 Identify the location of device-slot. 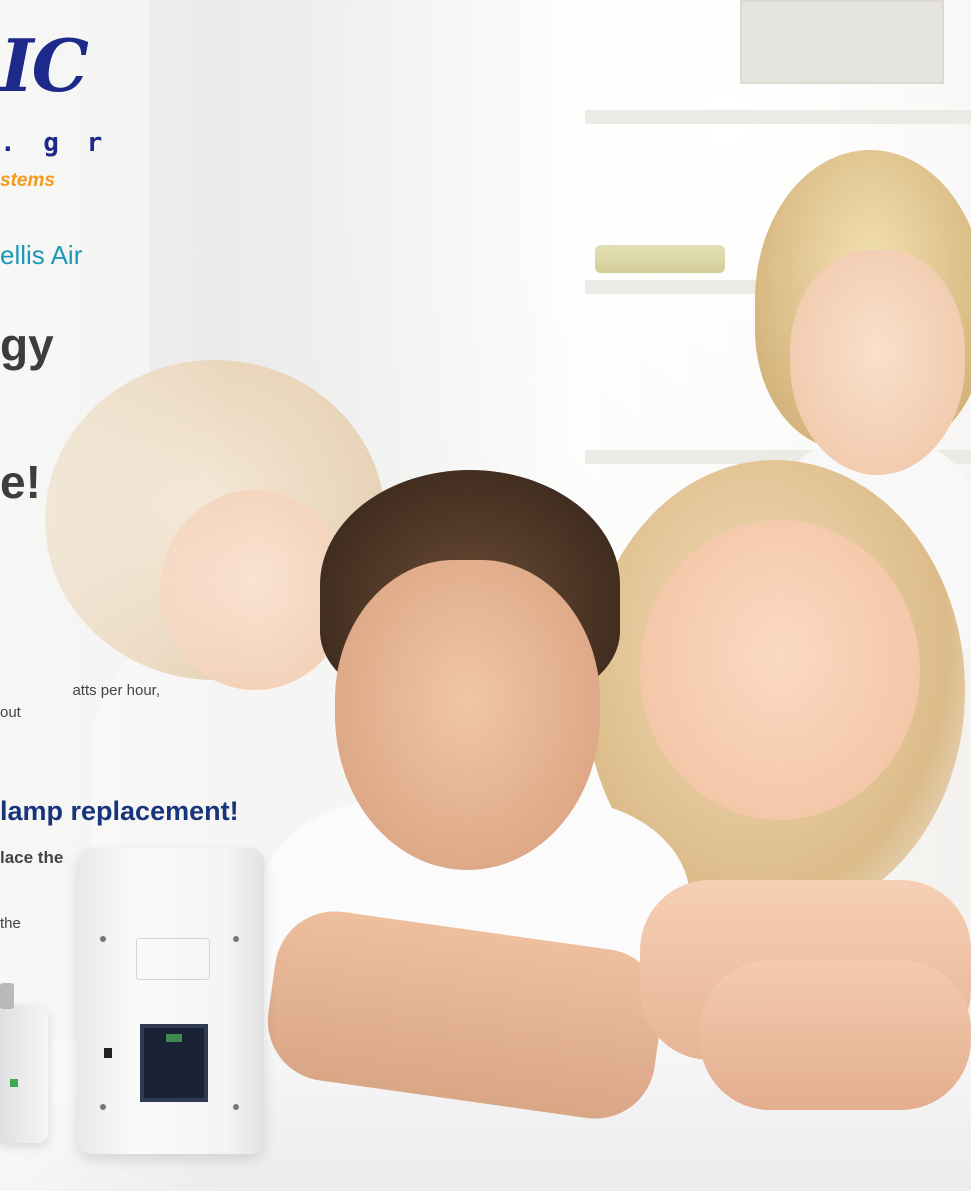
(173, 959).